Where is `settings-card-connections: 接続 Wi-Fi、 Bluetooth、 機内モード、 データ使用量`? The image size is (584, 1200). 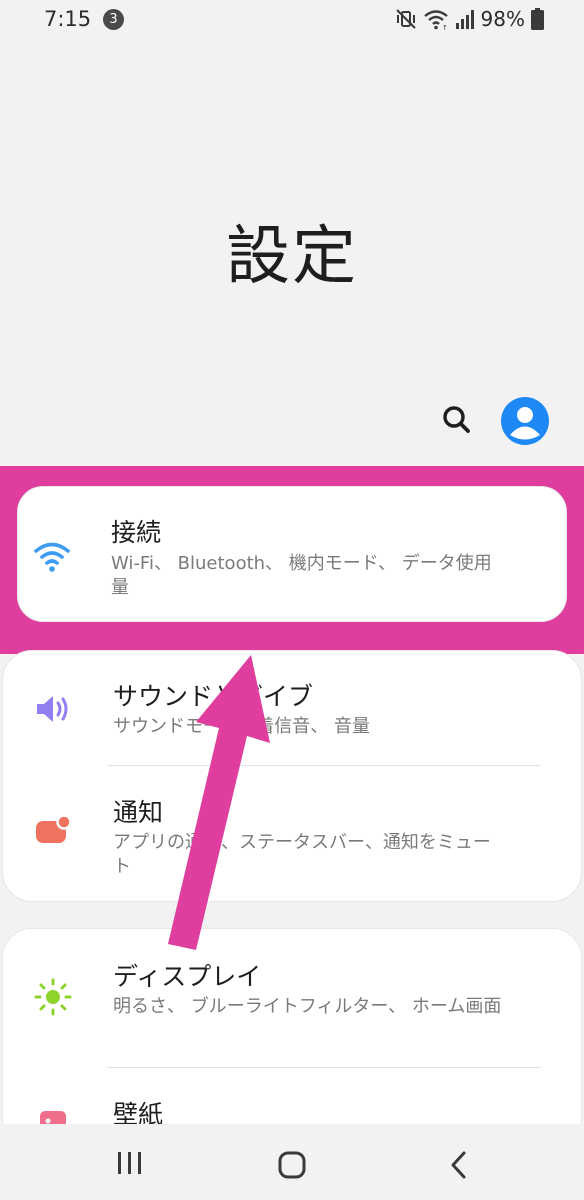
settings-card-connections: 接続 Wi-Fi、 Bluetooth、 機内モード、 データ使用量 is located at coordinates (292, 554).